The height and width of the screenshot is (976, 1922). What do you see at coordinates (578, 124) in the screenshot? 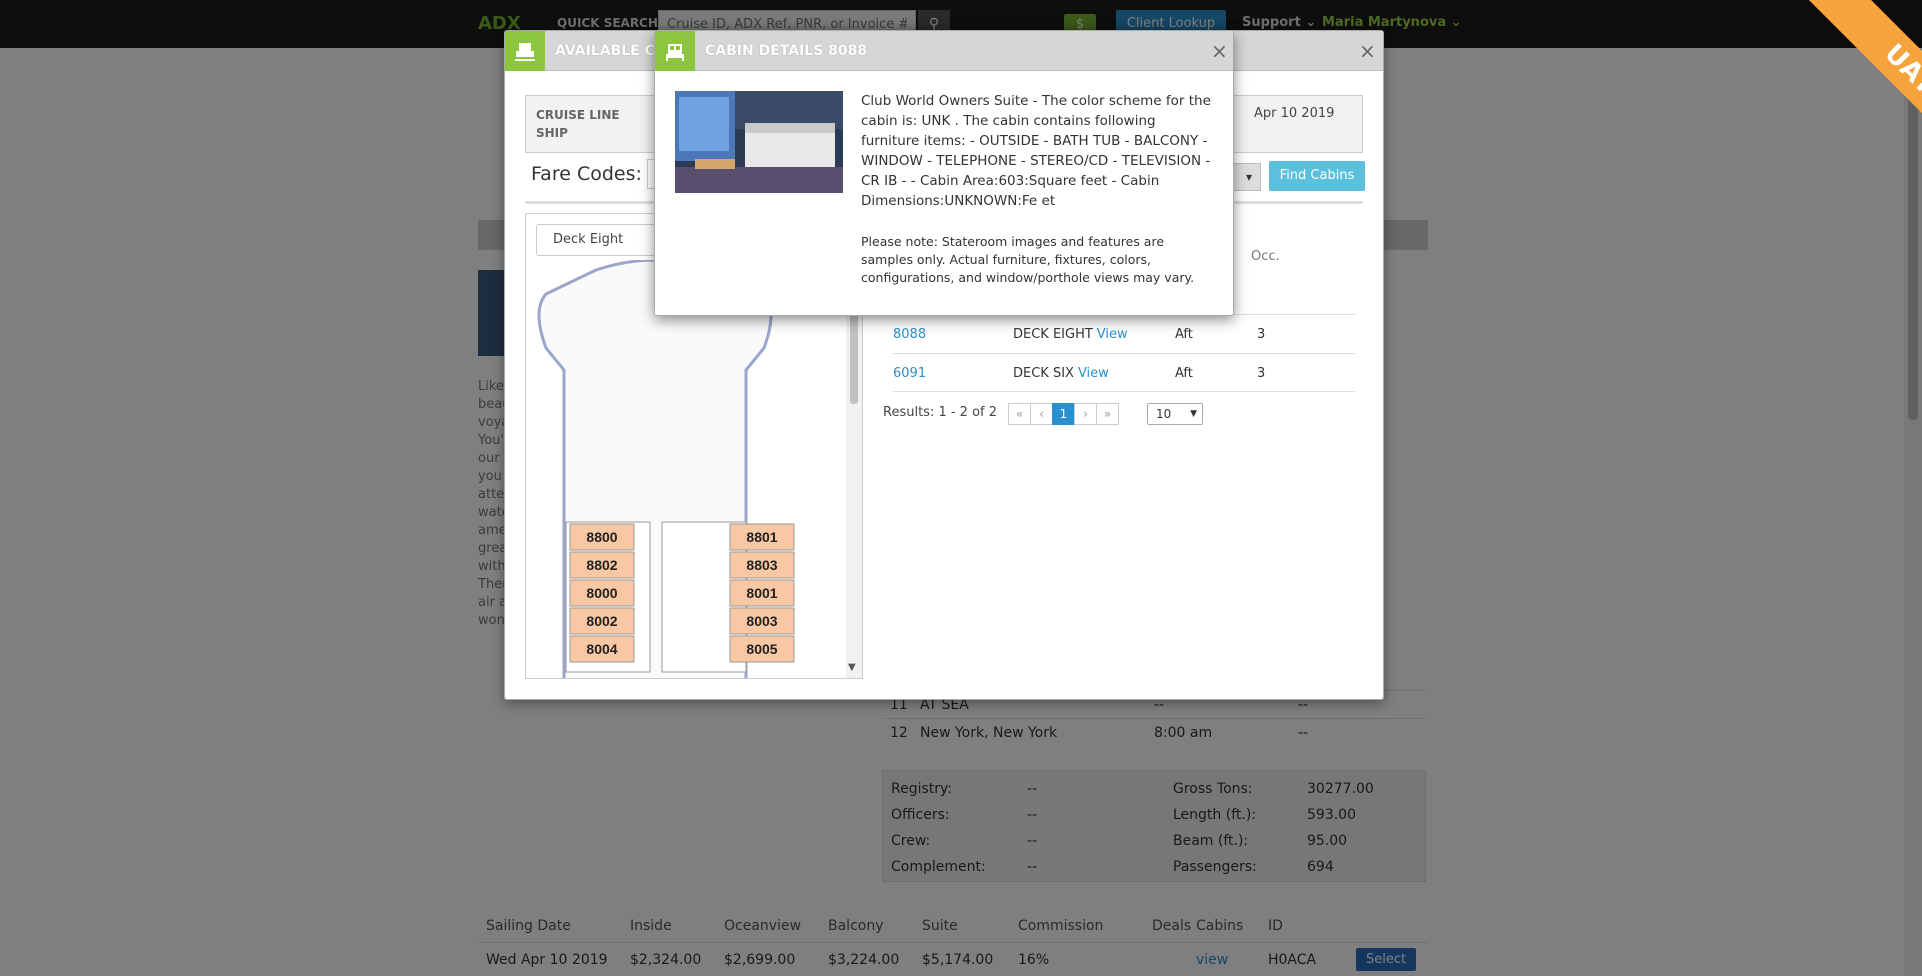
I see `cruise-info-labels: CRUISE LINE SHIP` at bounding box center [578, 124].